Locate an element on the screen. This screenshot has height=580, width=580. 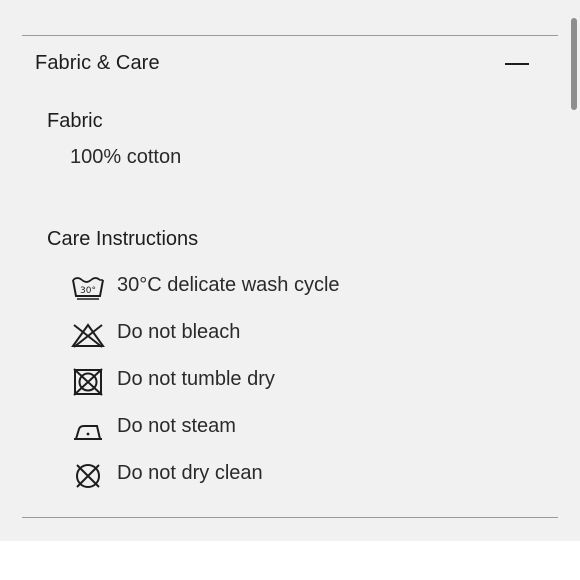
fabric-heading: Fabric is located at coordinates (75, 121).